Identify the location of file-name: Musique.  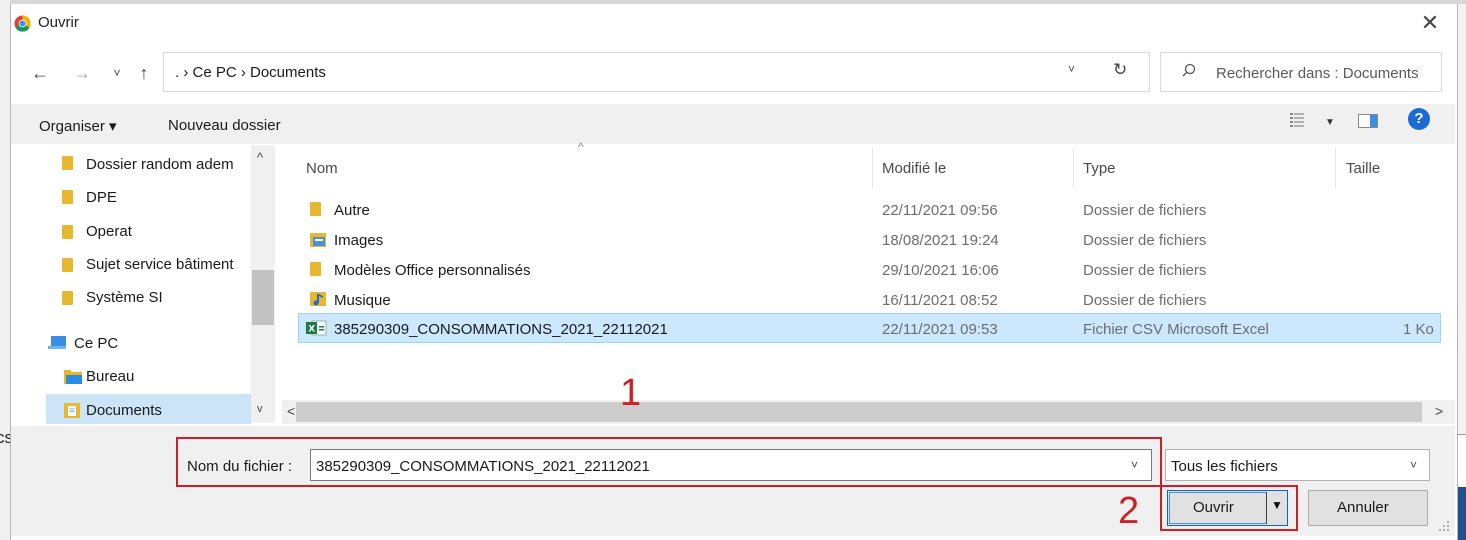
(362, 300).